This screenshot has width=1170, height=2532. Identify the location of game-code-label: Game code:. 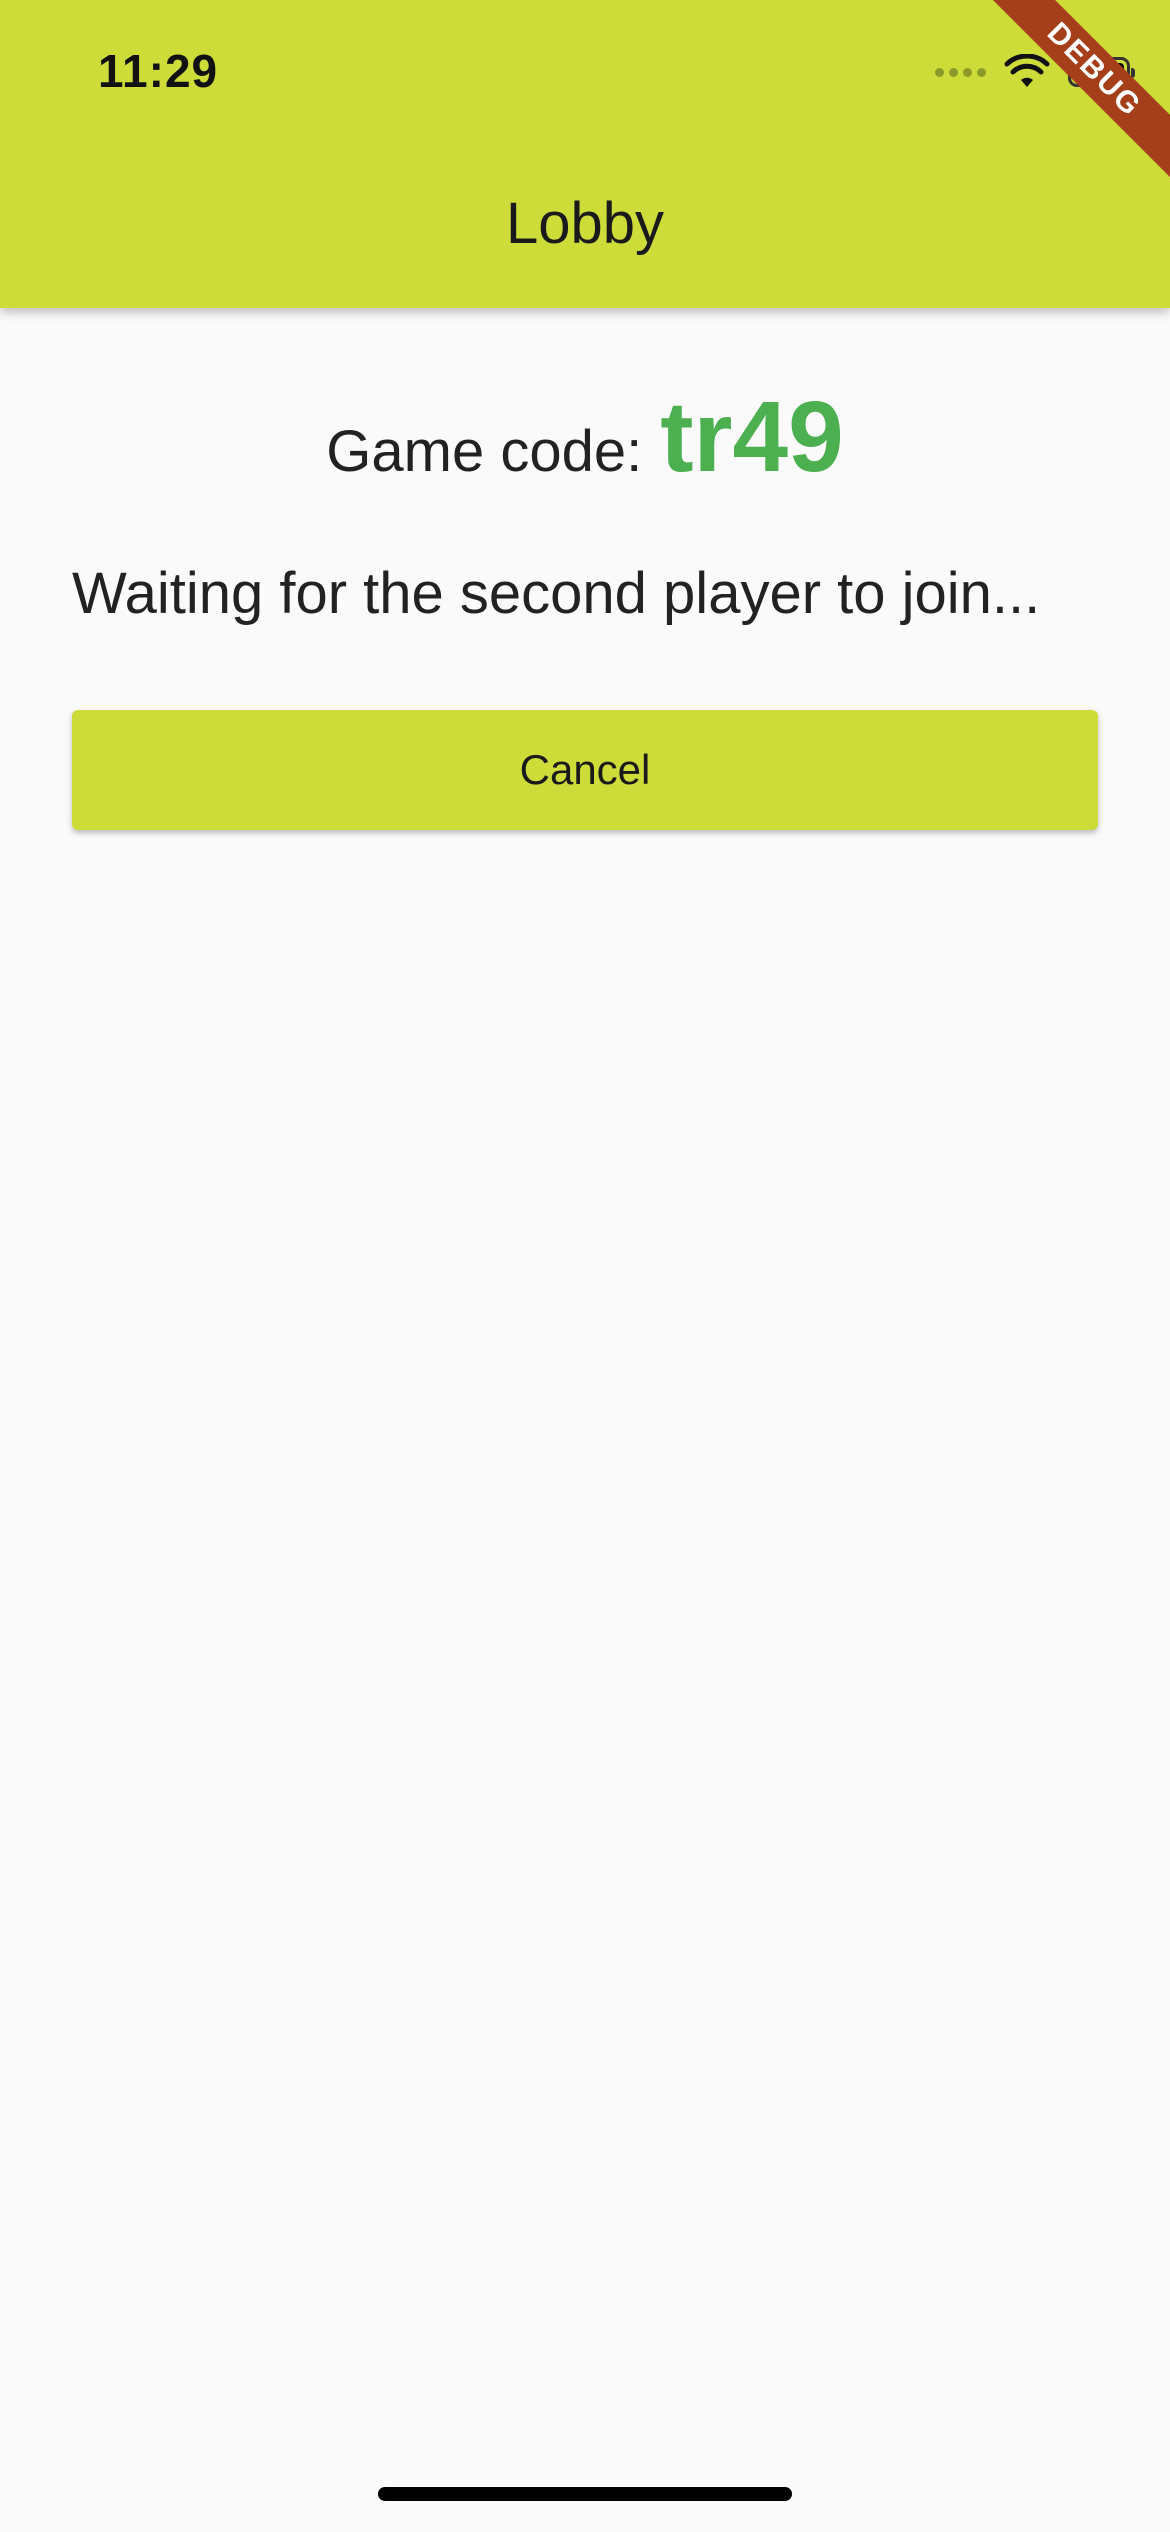
(484, 451).